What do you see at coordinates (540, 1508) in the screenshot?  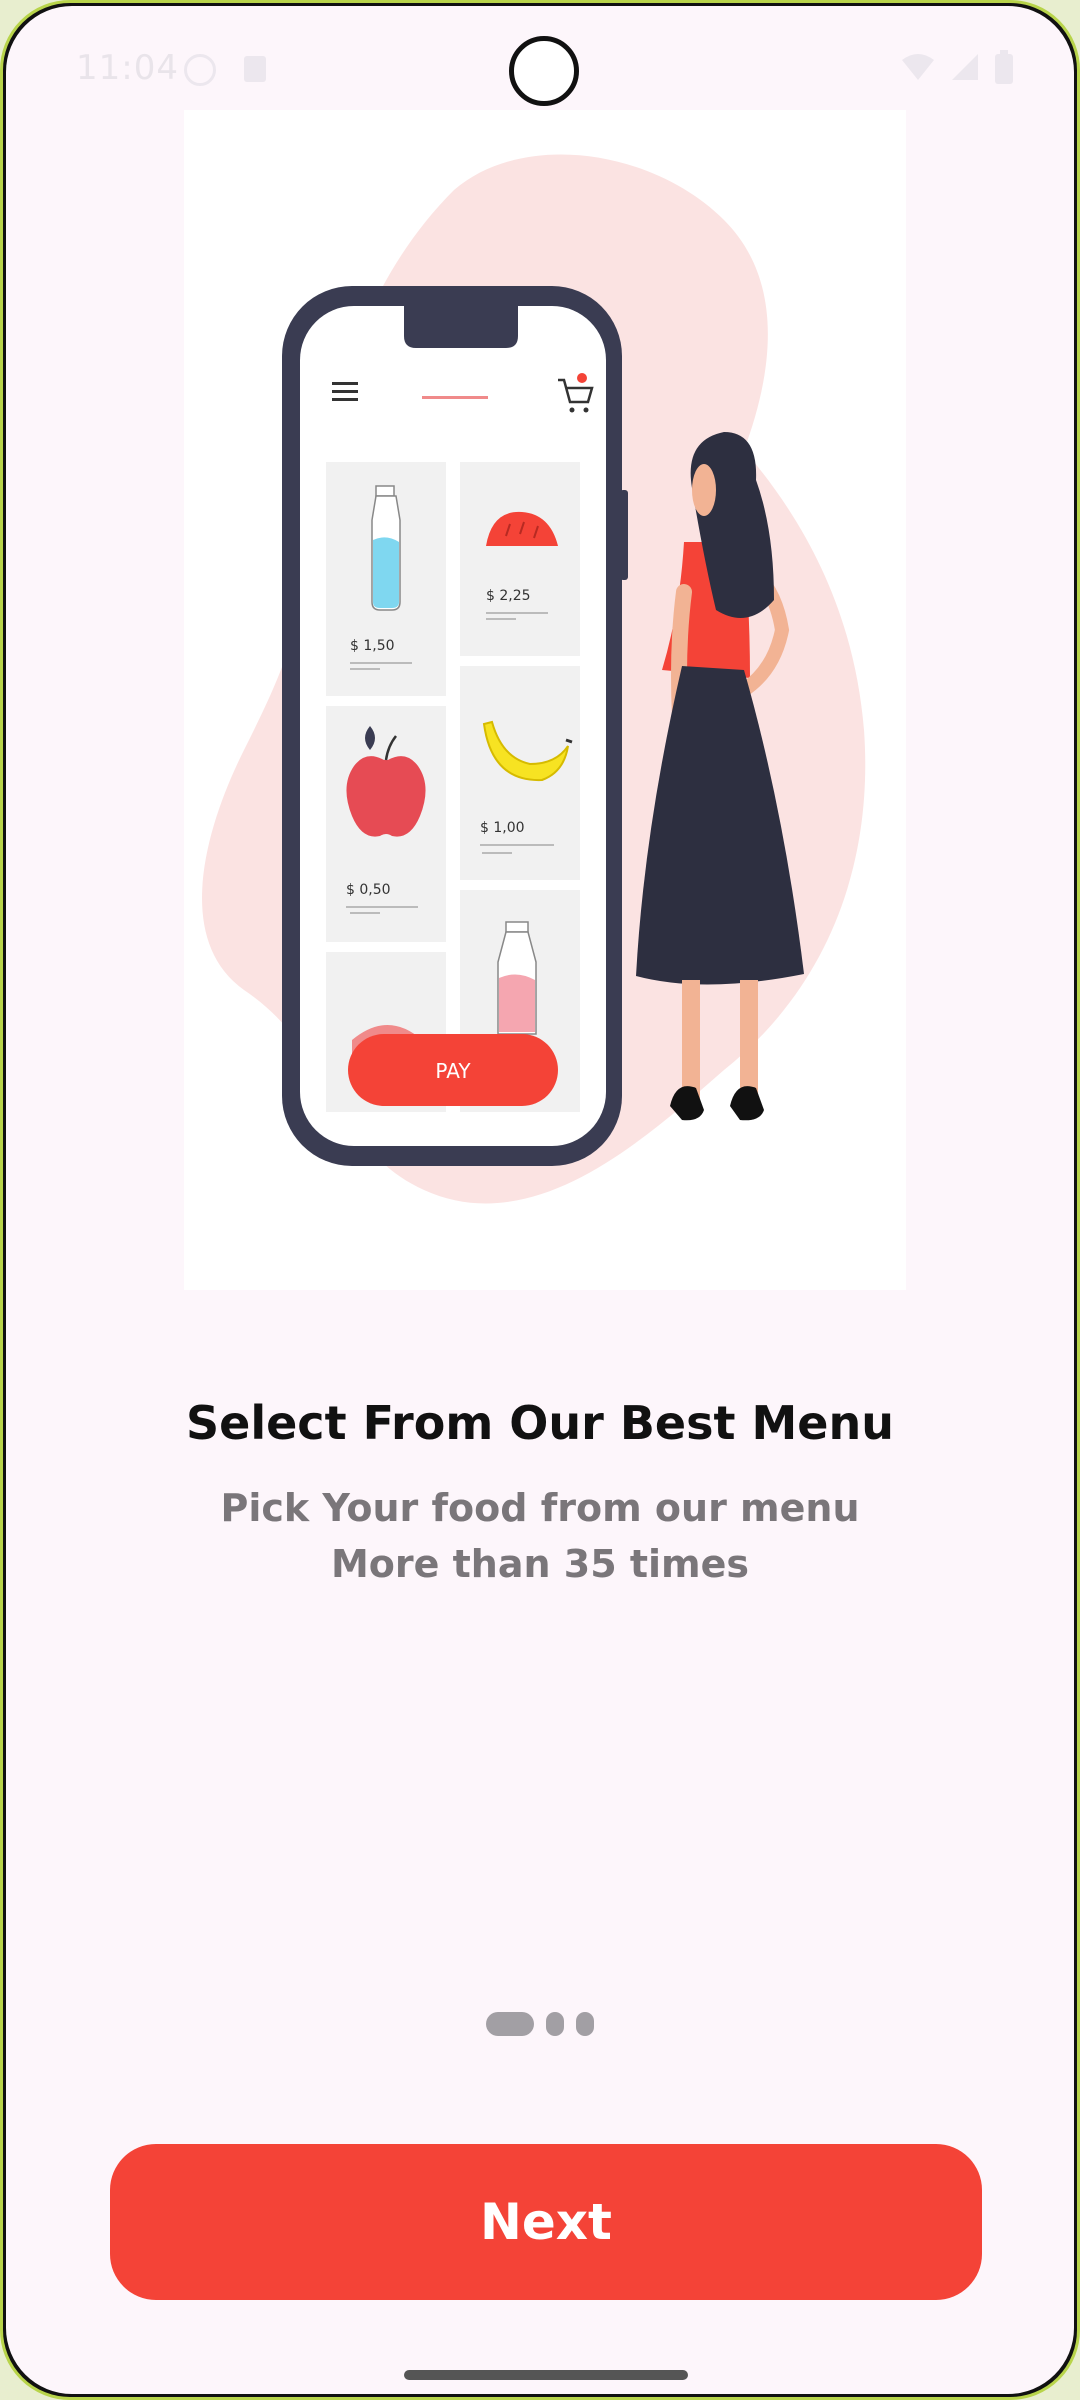 I see `subtitle-line-1: Pick Your food from our menu` at bounding box center [540, 1508].